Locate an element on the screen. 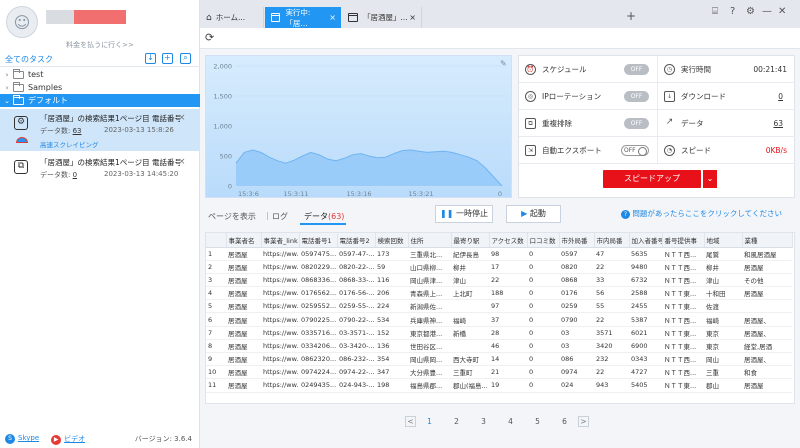 This screenshot has height=448, width=800. sidebar-footer: S Skype ▶ ビデオ バージョン: 3.6.4 is located at coordinates (100, 439).